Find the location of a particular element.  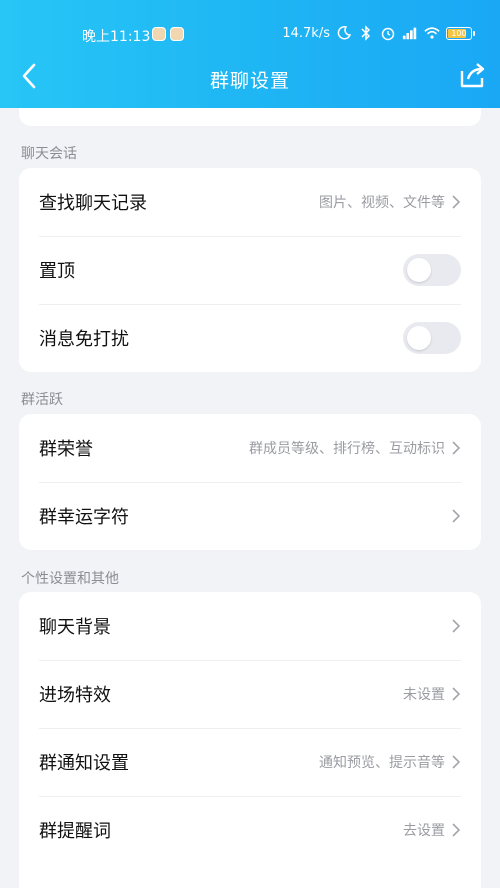

battery-icon: 100 is located at coordinates (460, 33).